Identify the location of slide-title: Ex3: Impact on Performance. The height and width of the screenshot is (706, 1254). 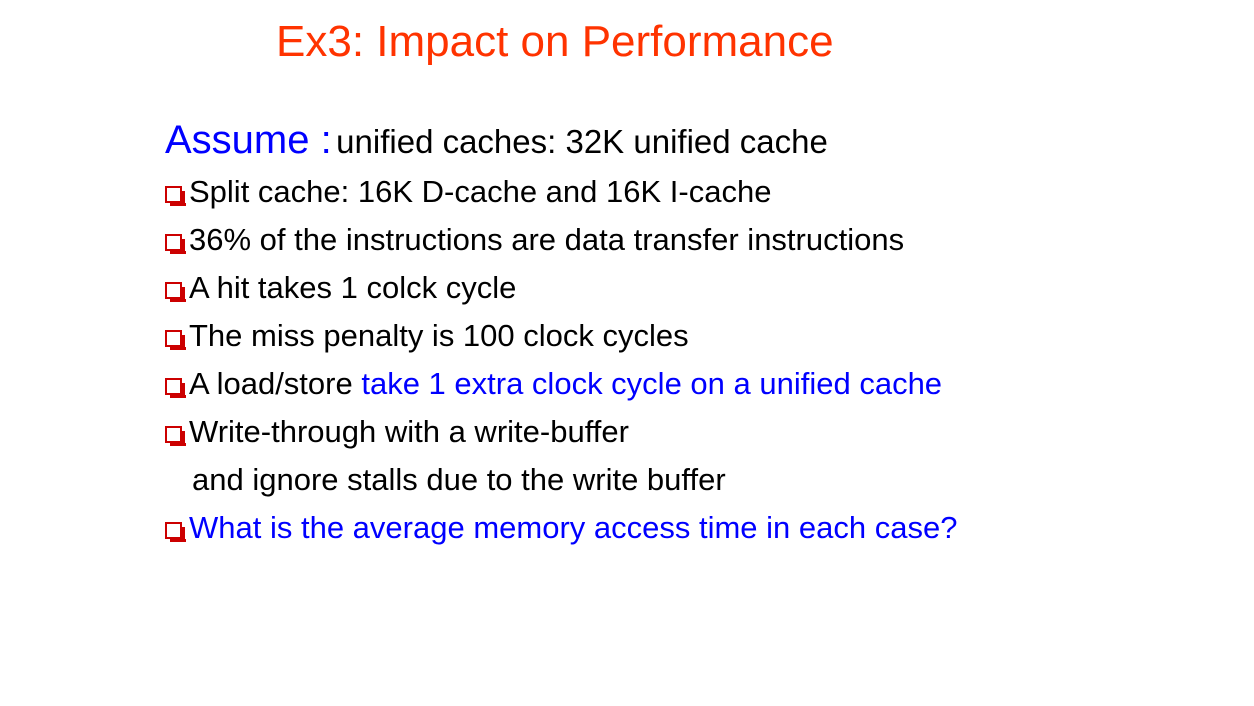
(555, 41).